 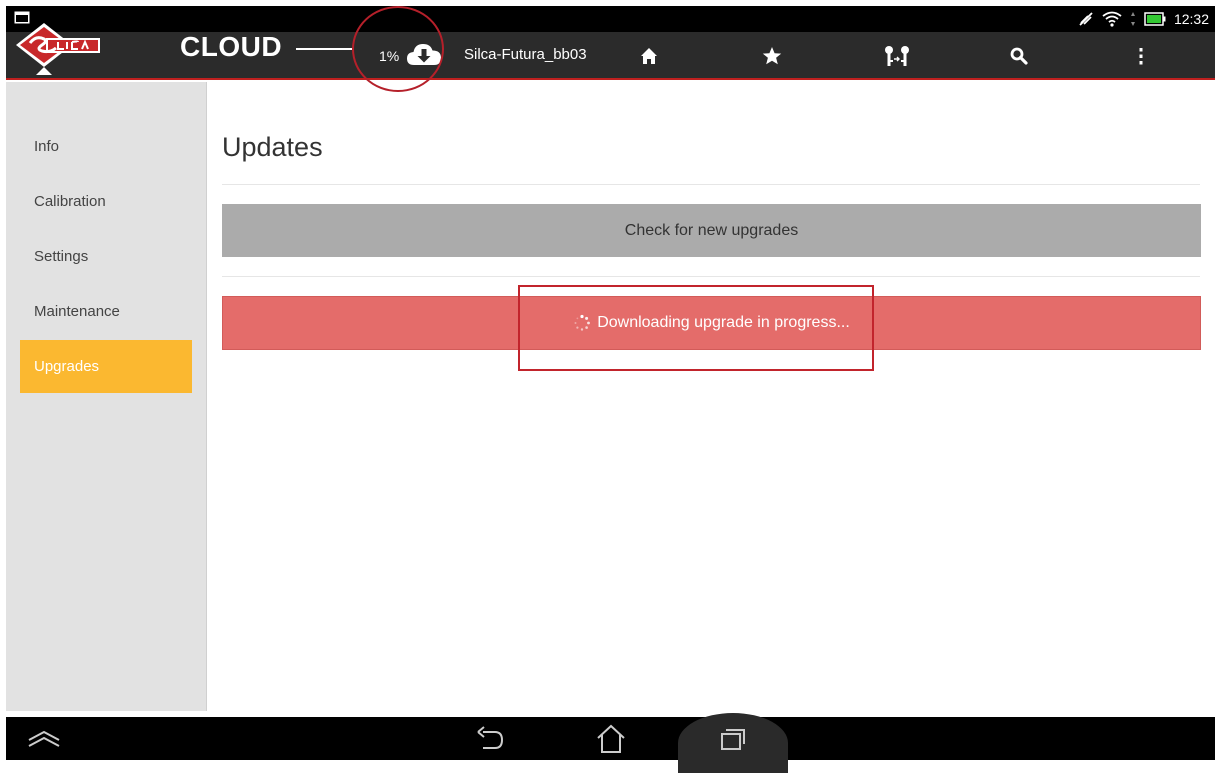 I want to click on sidebar-item-settings: Settings, so click(x=106, y=256).